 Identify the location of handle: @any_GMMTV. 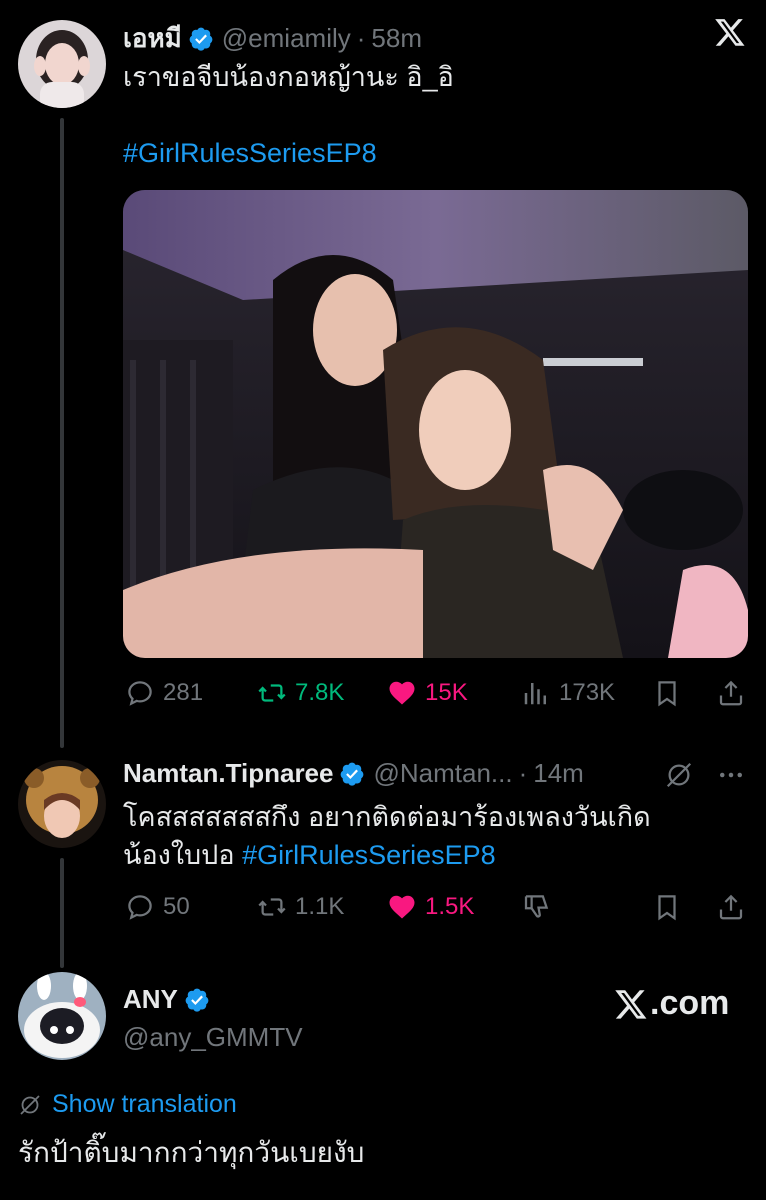
(213, 1037).